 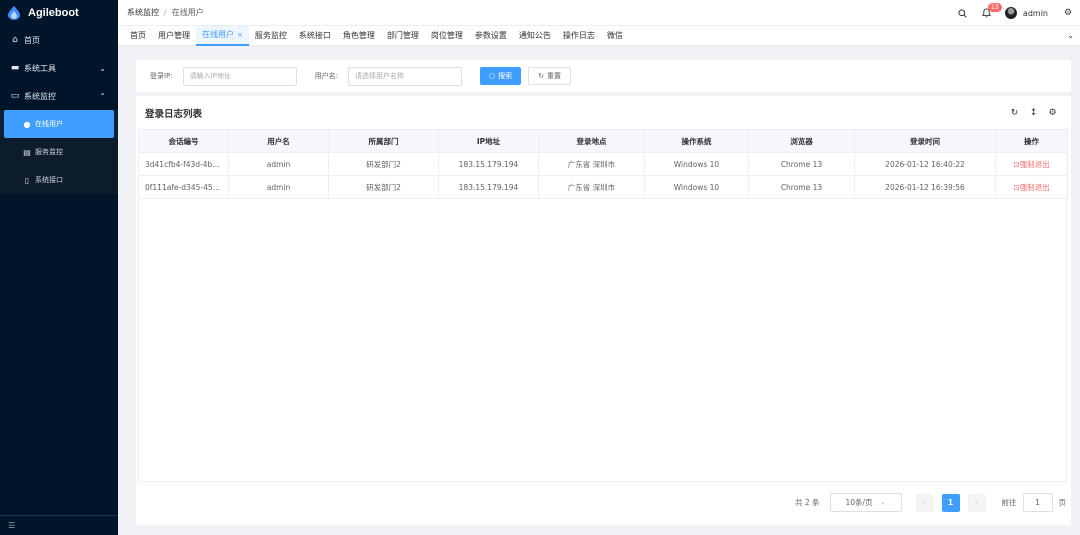 I want to click on table-cell: 2026-01-12 16:40:22, so click(x=925, y=164).